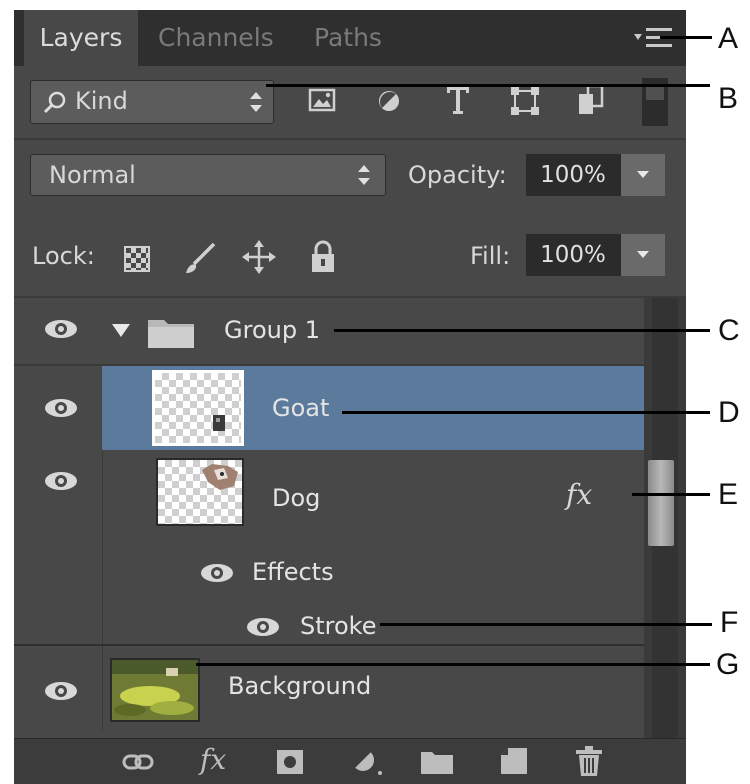 The width and height of the screenshot is (750, 784). Describe the element at coordinates (296, 498) in the screenshot. I see `layer-name: Dog` at that location.